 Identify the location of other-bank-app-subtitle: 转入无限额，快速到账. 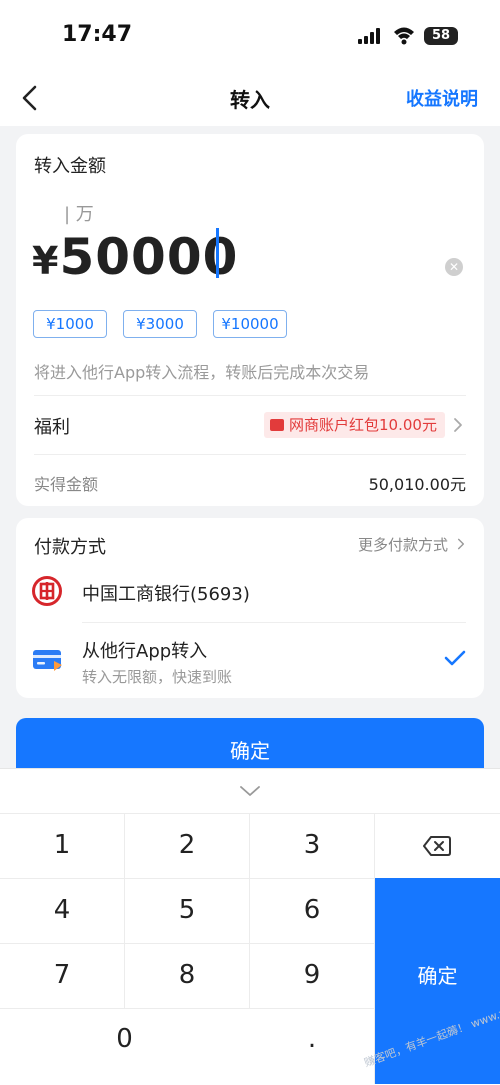
(157, 677).